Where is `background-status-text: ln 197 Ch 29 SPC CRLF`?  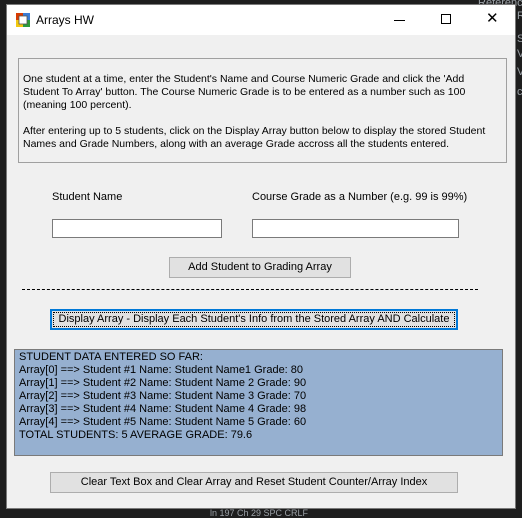 background-status-text: ln 197 Ch 29 SPC CRLF is located at coordinates (259, 513).